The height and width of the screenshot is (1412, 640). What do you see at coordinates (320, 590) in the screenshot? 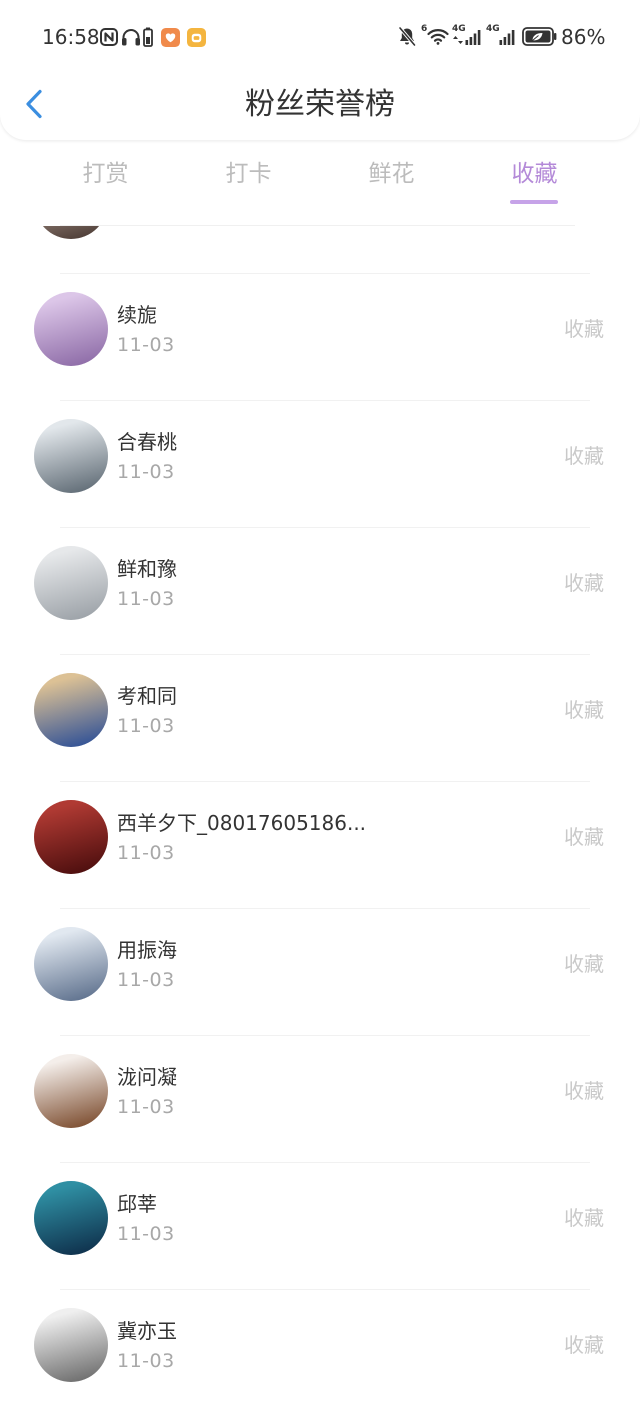
I see `list-item: 鲜和豫 11-03 收藏` at bounding box center [320, 590].